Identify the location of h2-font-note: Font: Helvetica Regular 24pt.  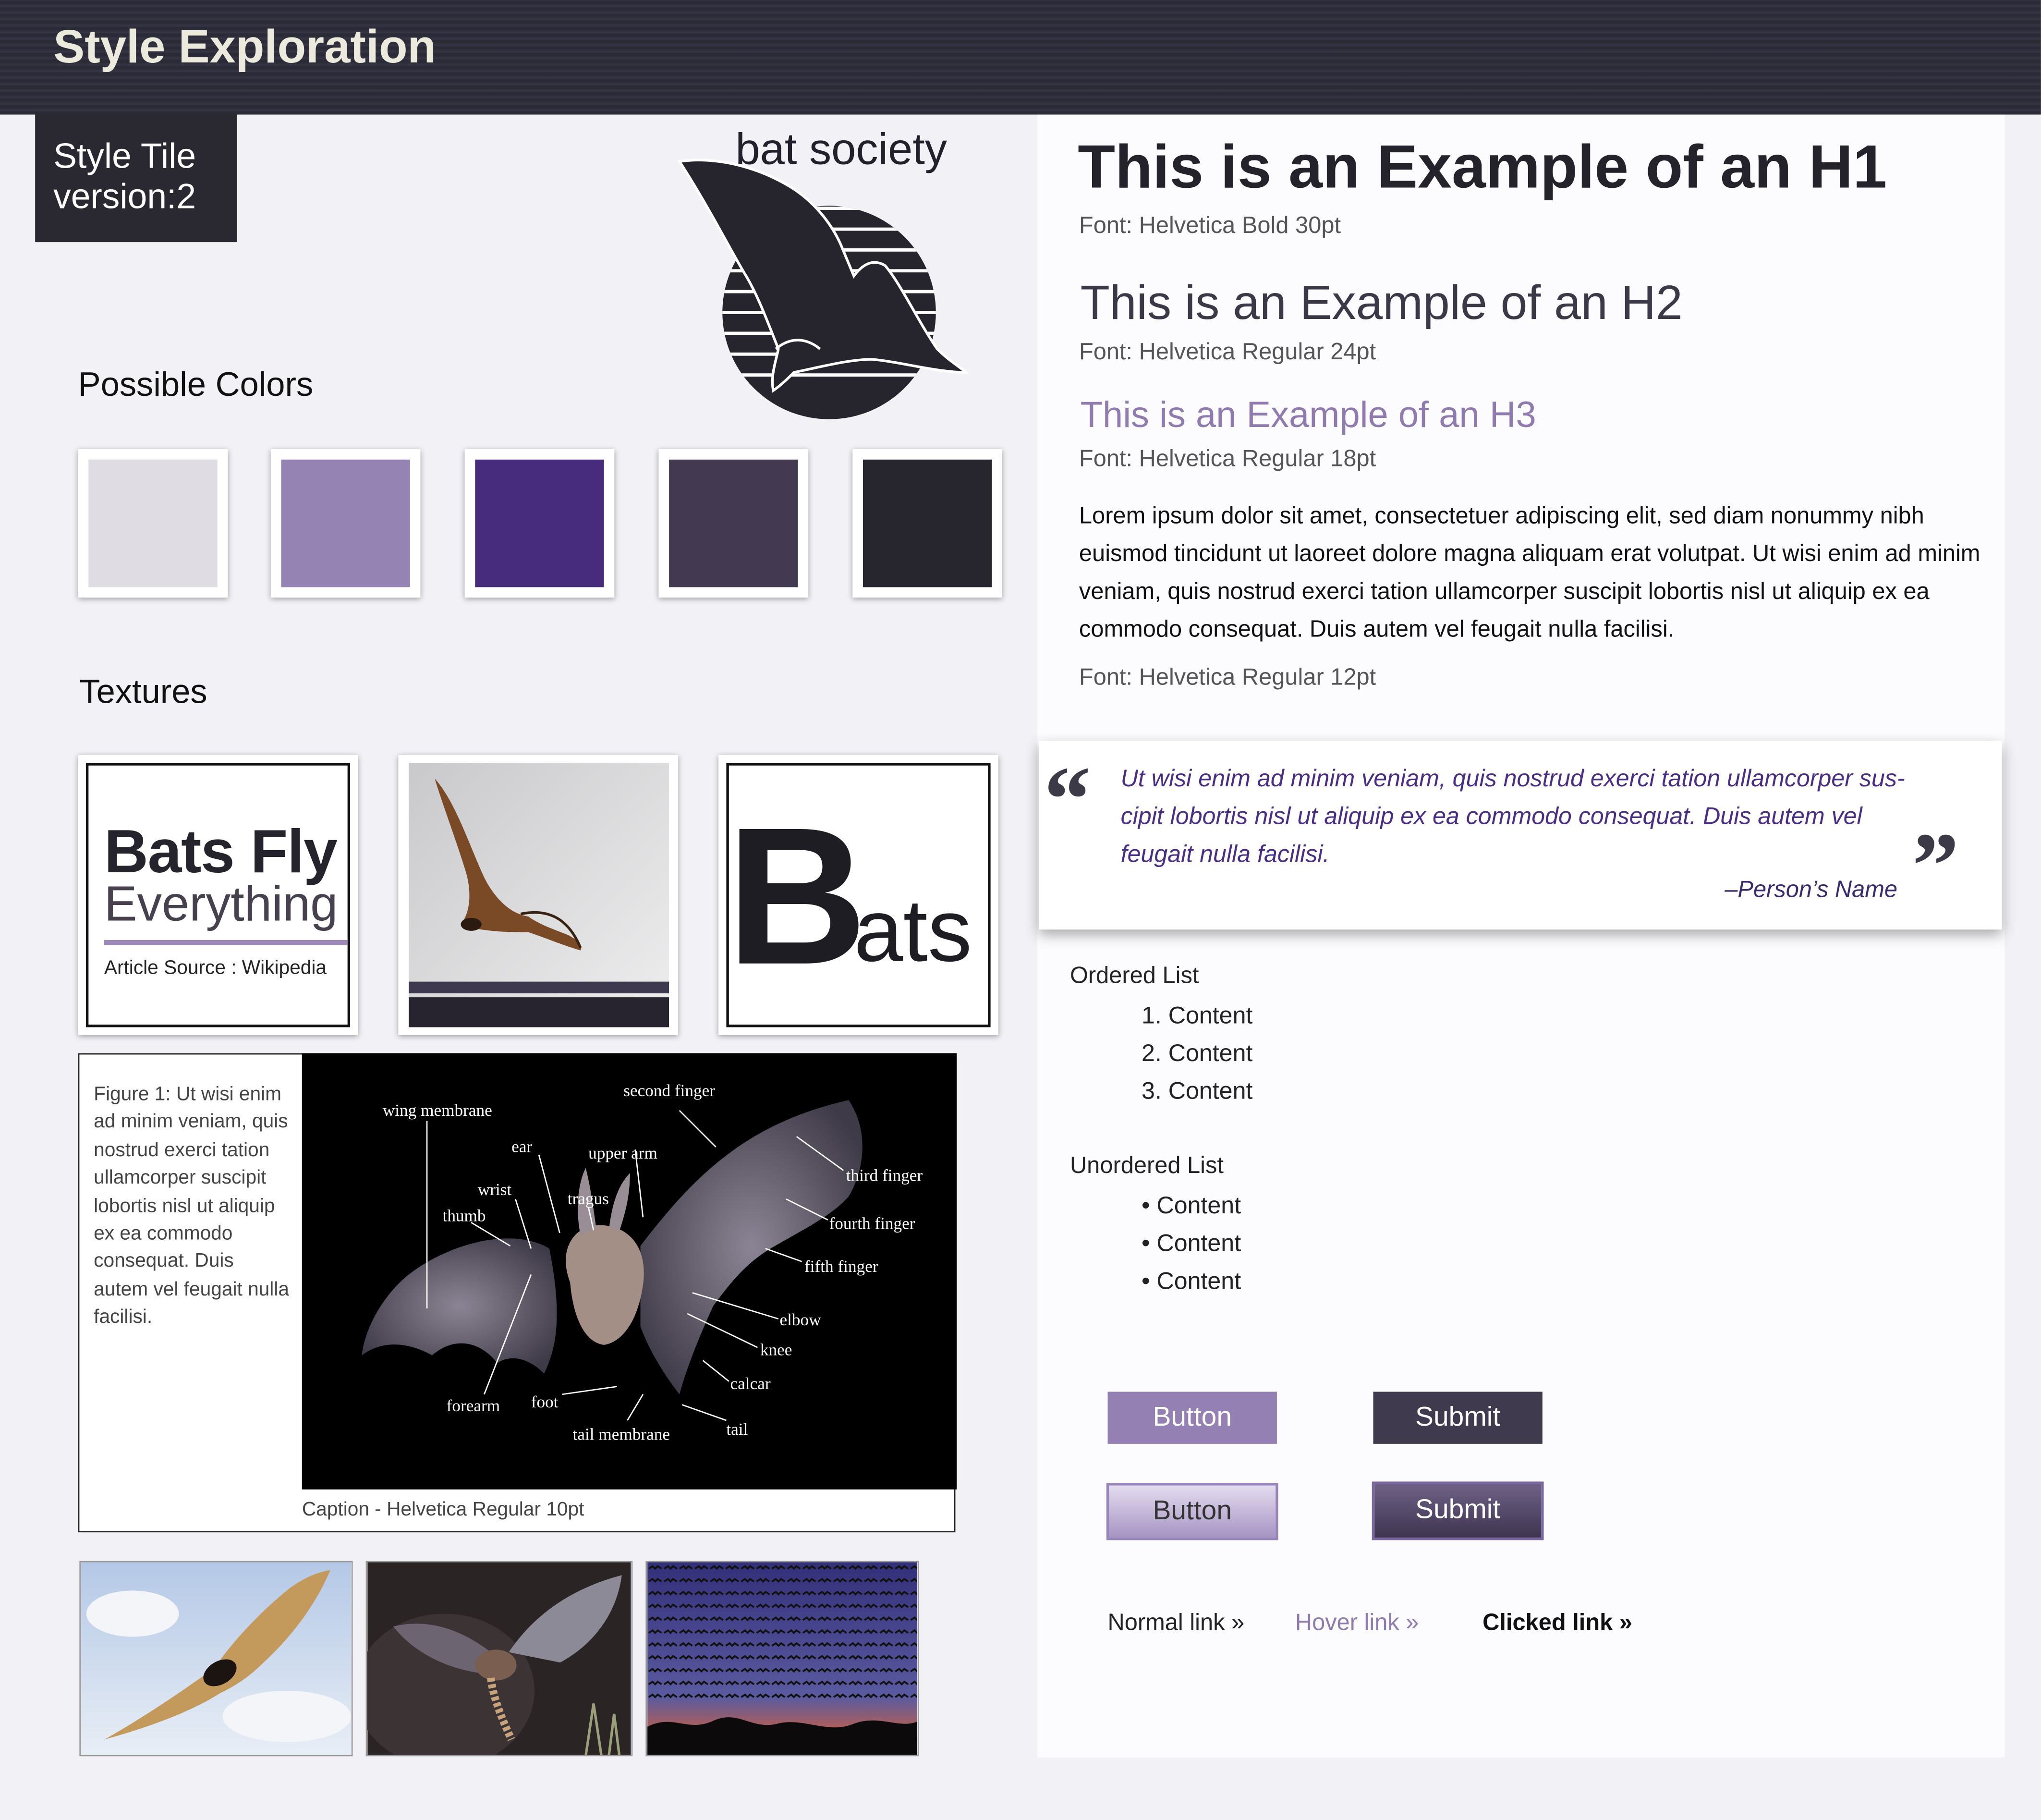
(1227, 351).